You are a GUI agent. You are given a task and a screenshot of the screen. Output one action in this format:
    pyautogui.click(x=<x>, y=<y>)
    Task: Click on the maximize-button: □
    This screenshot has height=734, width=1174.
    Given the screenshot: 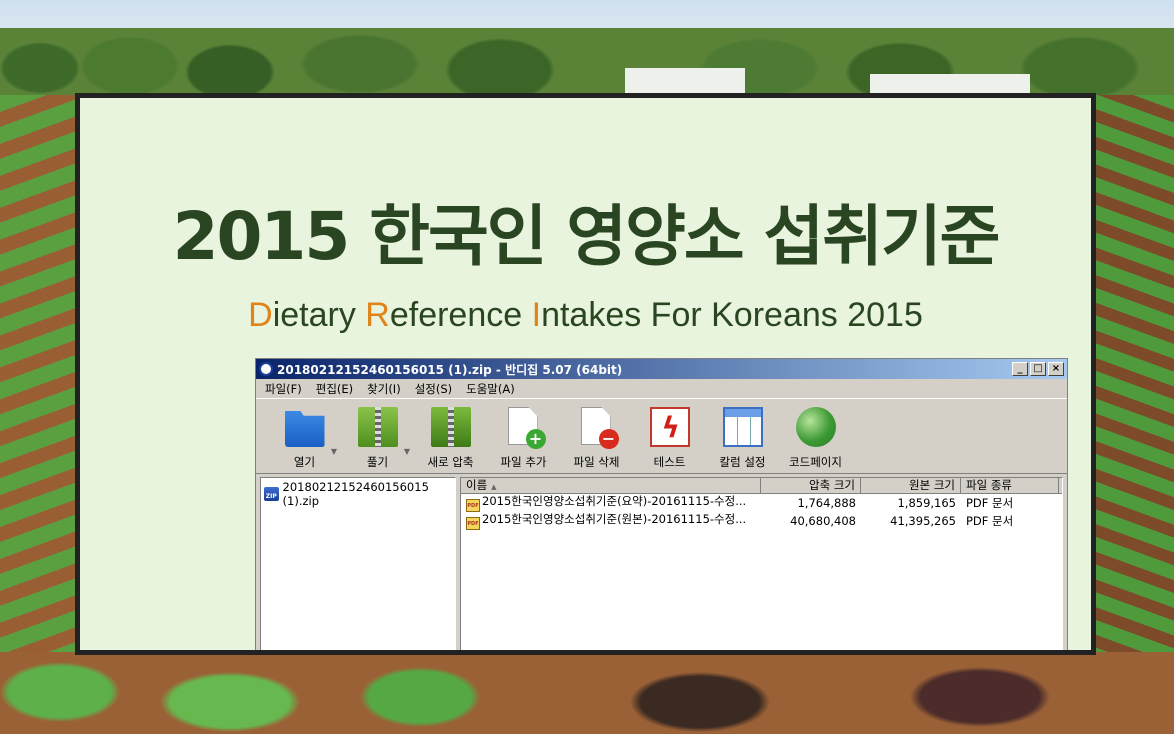 What is the action you would take?
    pyautogui.click(x=1038, y=369)
    